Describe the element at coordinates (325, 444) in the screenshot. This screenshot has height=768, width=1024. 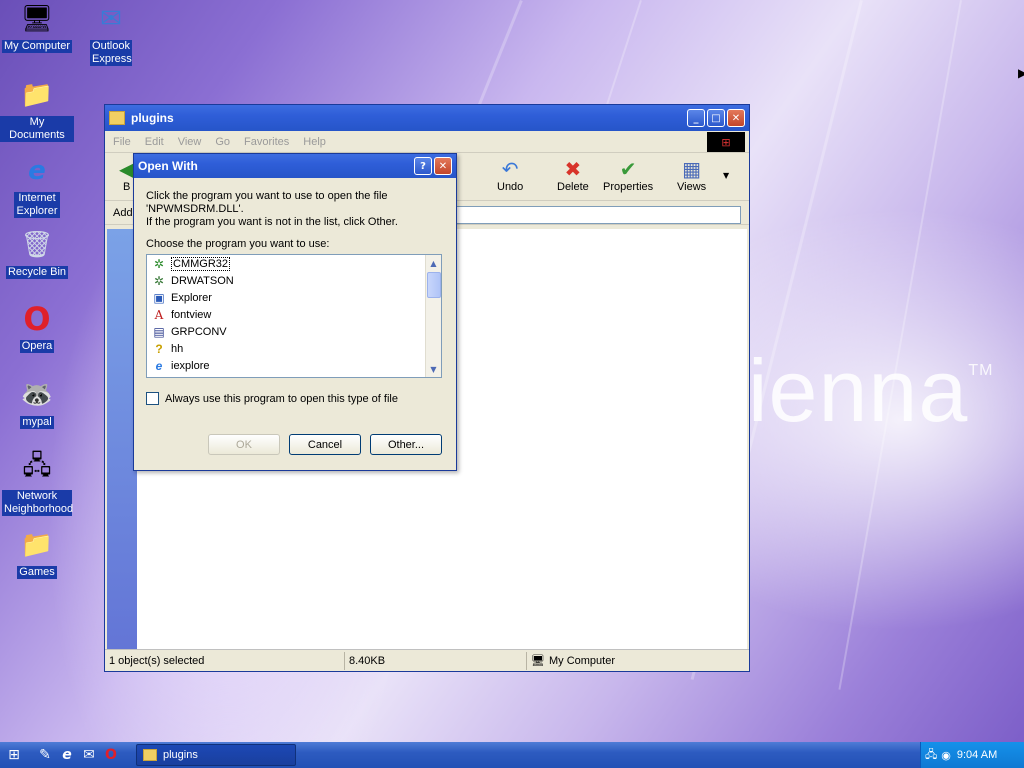
I see `cancel-button: Cancel` at that location.